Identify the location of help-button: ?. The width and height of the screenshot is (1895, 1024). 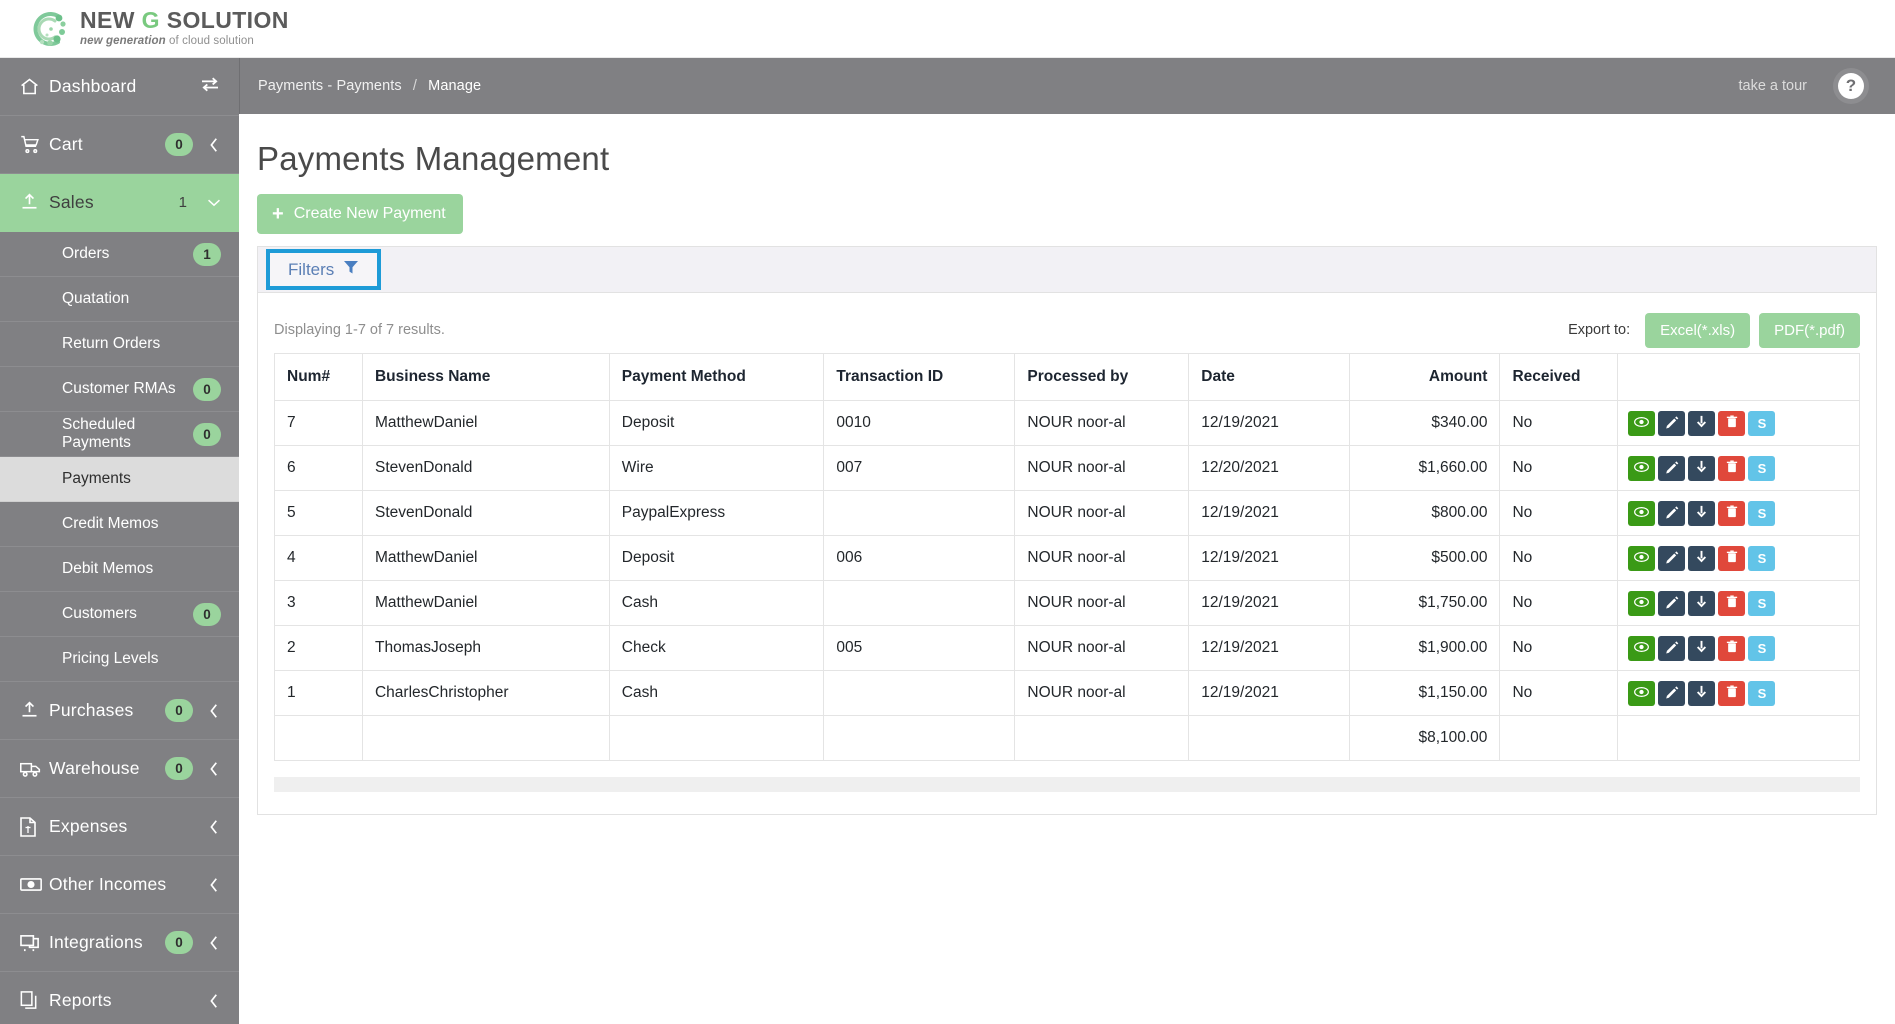
(1851, 86).